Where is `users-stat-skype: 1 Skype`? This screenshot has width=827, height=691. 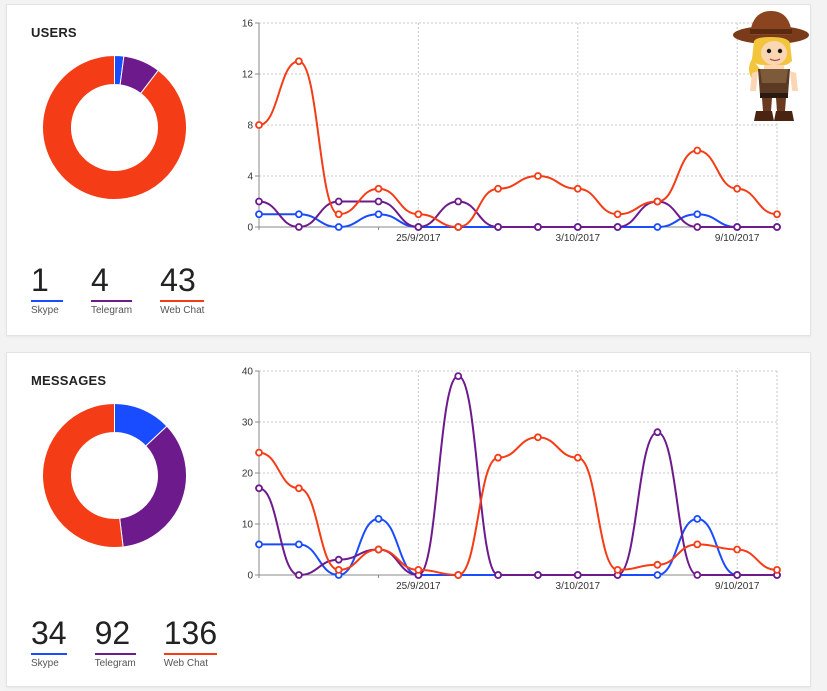 users-stat-skype: 1 Skype is located at coordinates (47, 289).